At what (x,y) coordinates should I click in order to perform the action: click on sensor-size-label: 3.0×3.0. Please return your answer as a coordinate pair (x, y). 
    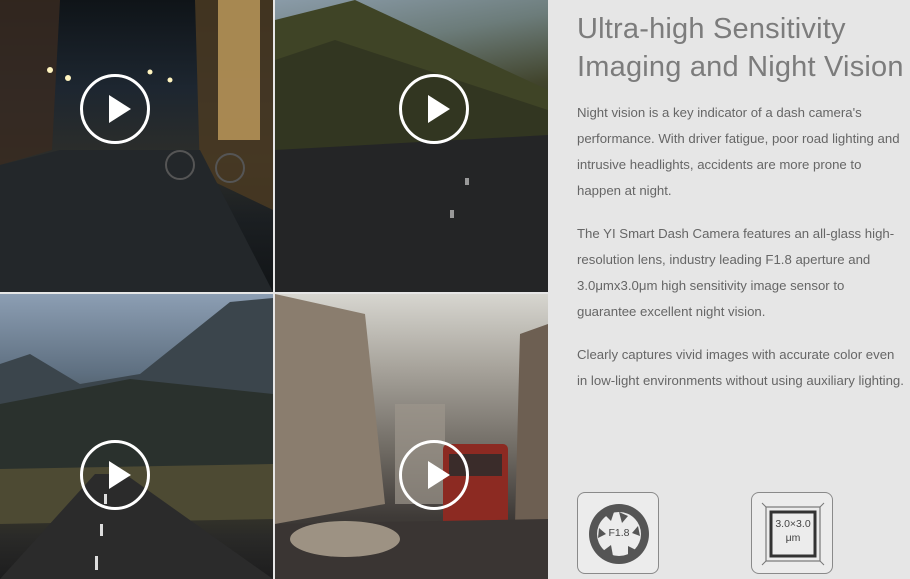
    Looking at the image, I should click on (793, 524).